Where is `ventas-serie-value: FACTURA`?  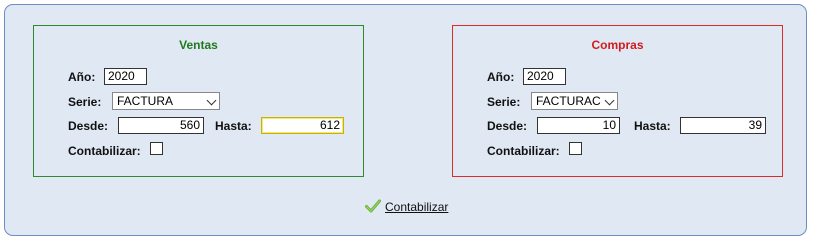 ventas-serie-value: FACTURA is located at coordinates (145, 101).